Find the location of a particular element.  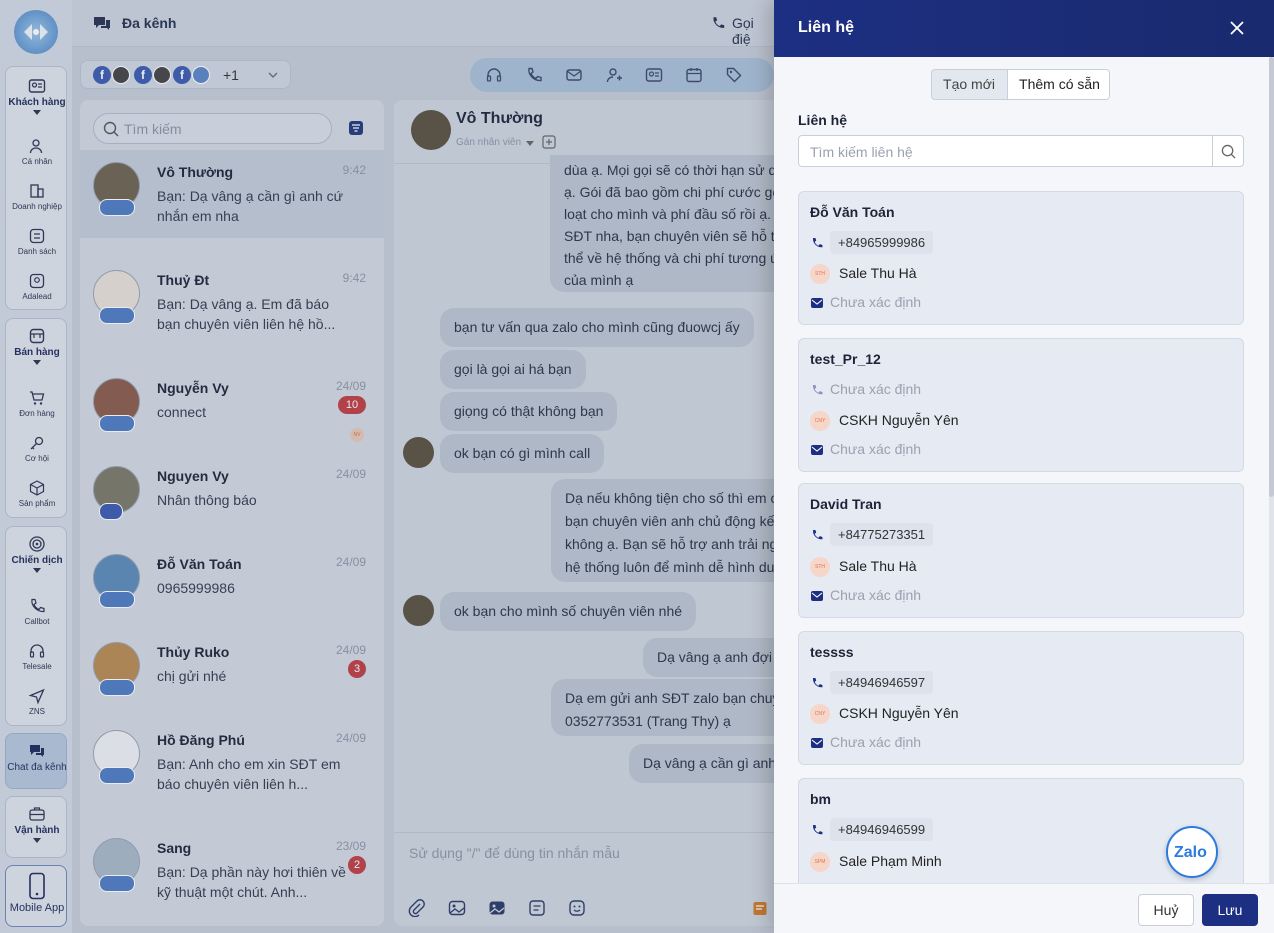

owner-name: Sale Phạm Minh is located at coordinates (890, 861).